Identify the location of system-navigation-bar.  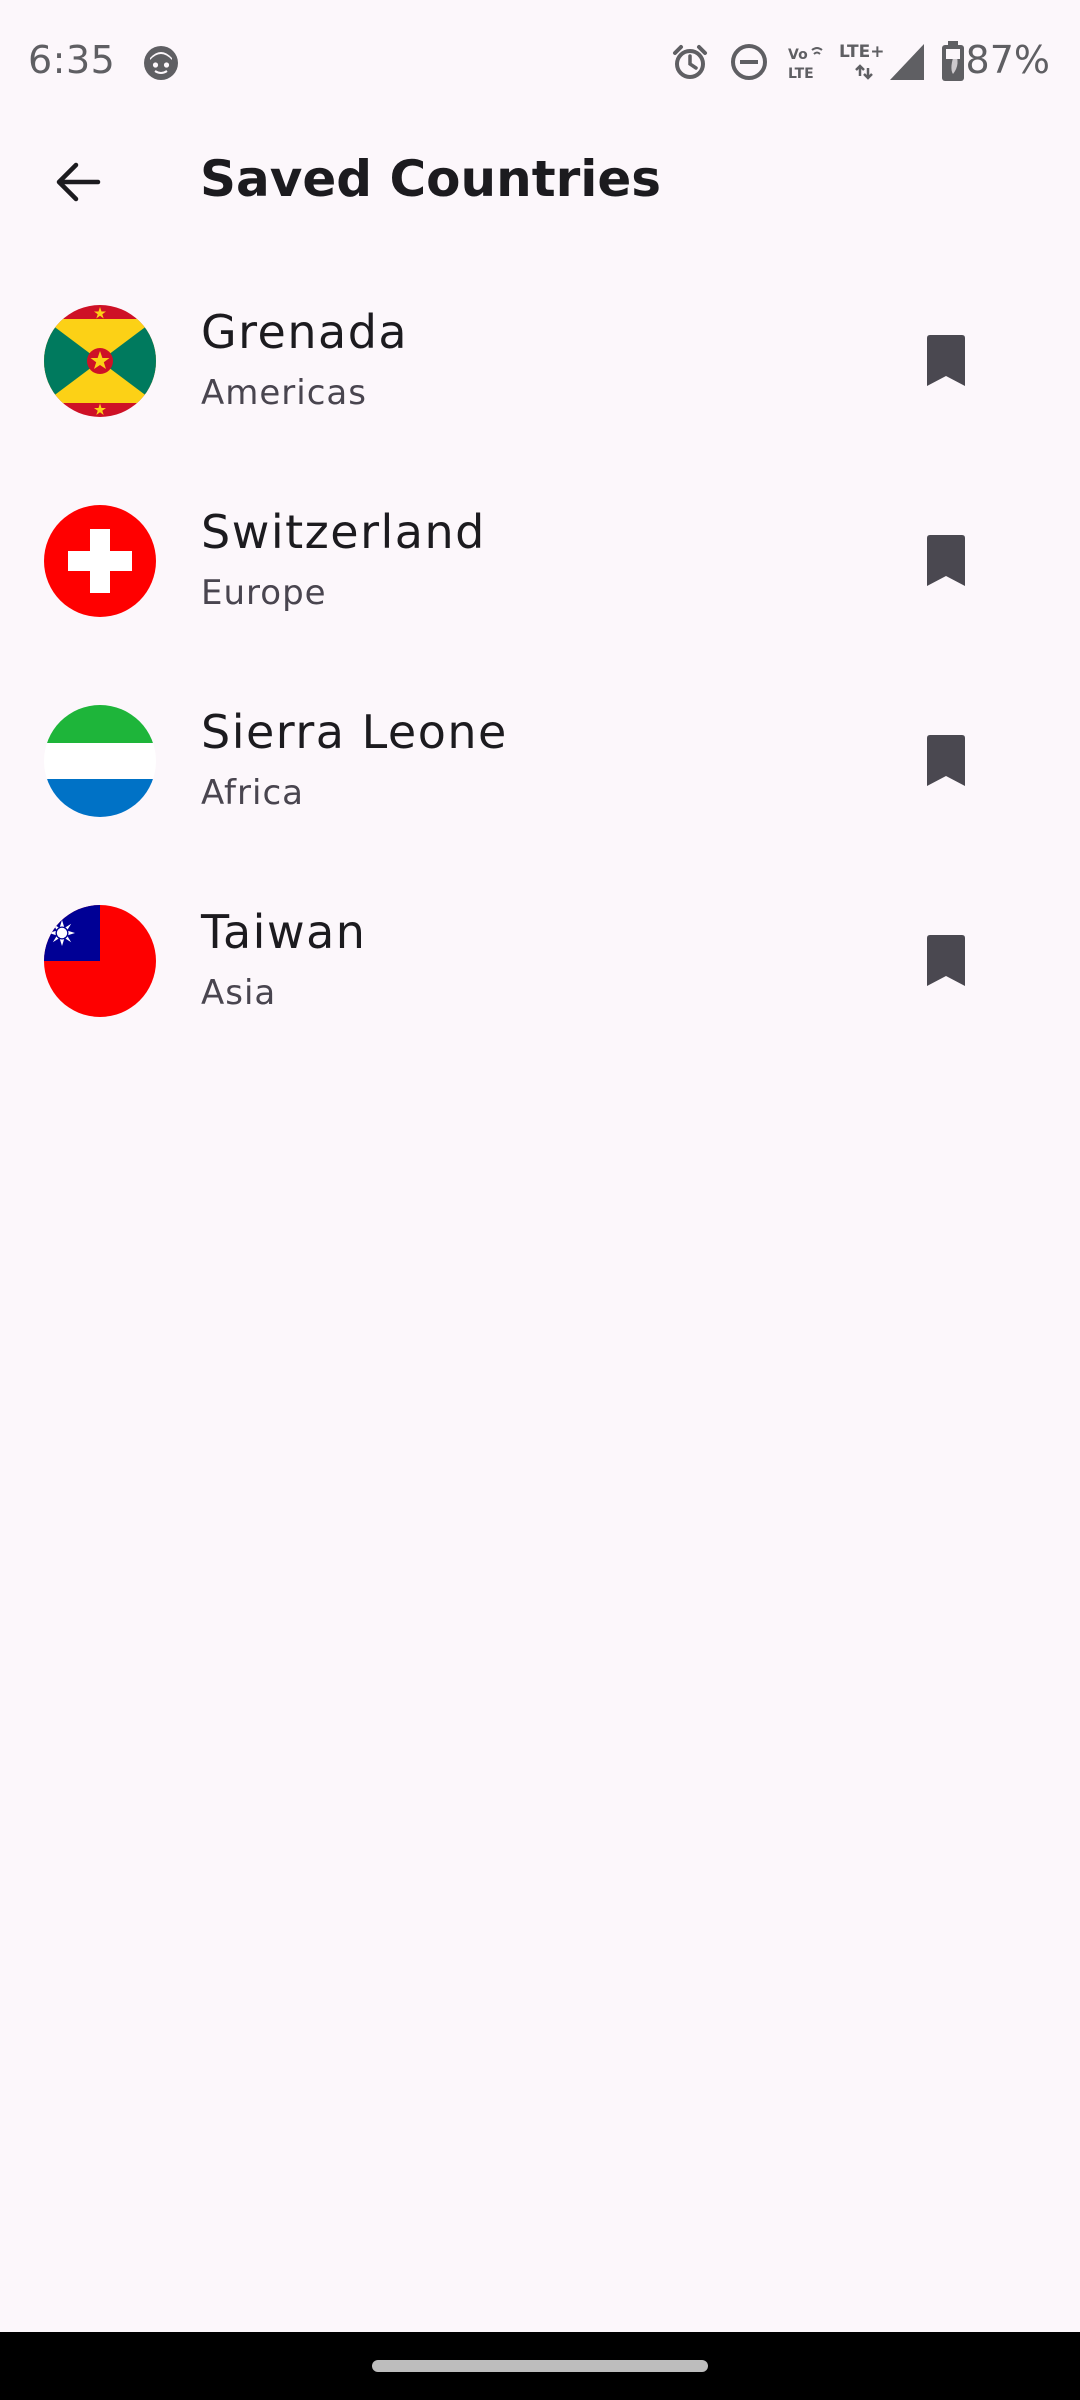
(540, 2366).